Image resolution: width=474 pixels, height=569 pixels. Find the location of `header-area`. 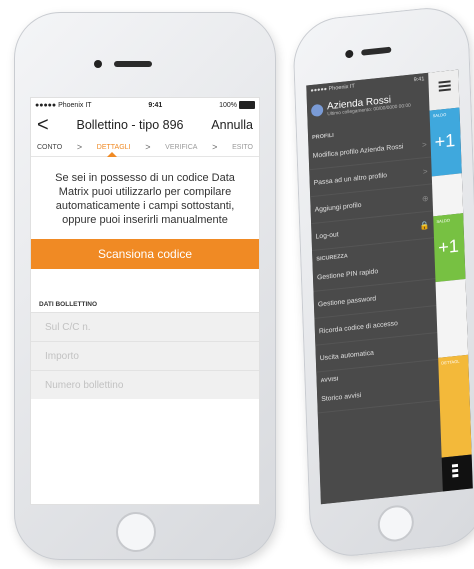

header-area is located at coordinates (444, 90).